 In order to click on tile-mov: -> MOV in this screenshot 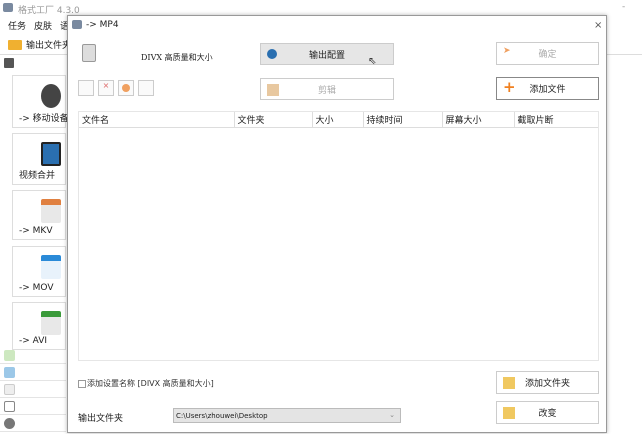, I will do `click(39, 271)`.